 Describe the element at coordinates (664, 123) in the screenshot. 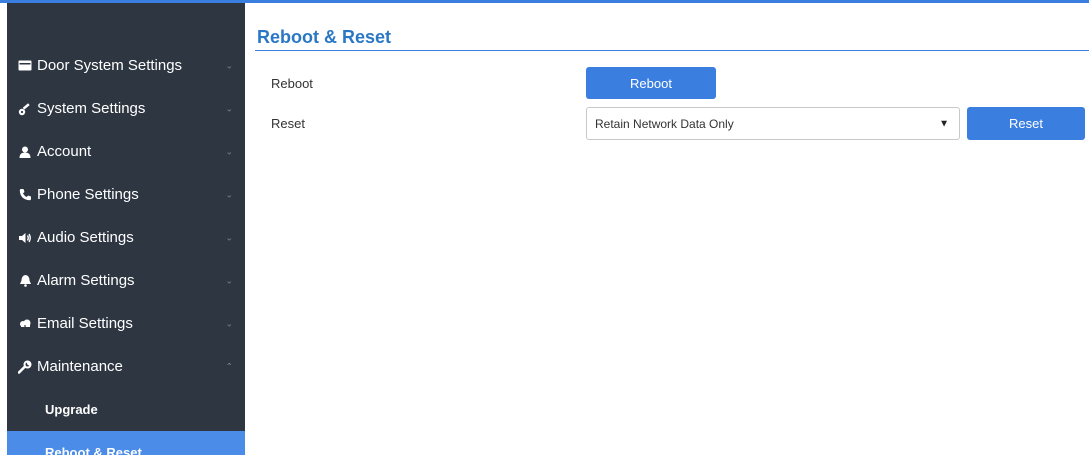

I see `reset-mode-selected-value: Retain Network Data Only` at that location.